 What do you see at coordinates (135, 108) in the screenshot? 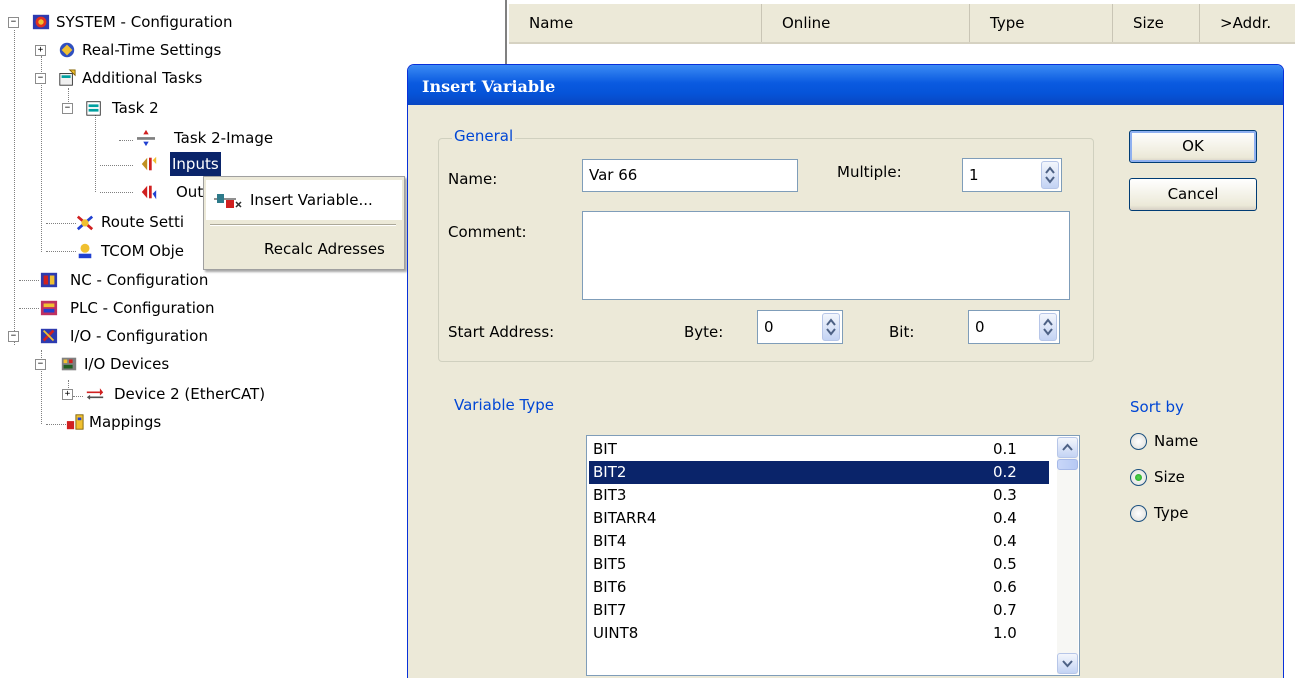
I see `tree-item-label: Task 2` at bounding box center [135, 108].